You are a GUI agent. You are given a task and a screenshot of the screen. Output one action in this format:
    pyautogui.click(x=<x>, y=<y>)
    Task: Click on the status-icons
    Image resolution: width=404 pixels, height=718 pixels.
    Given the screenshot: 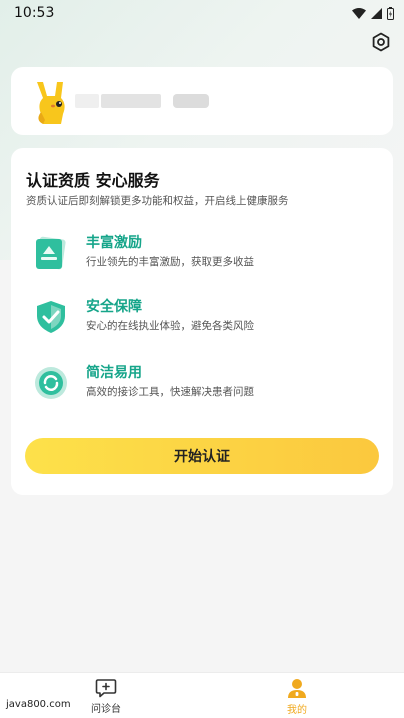 What is the action you would take?
    pyautogui.click(x=373, y=13)
    